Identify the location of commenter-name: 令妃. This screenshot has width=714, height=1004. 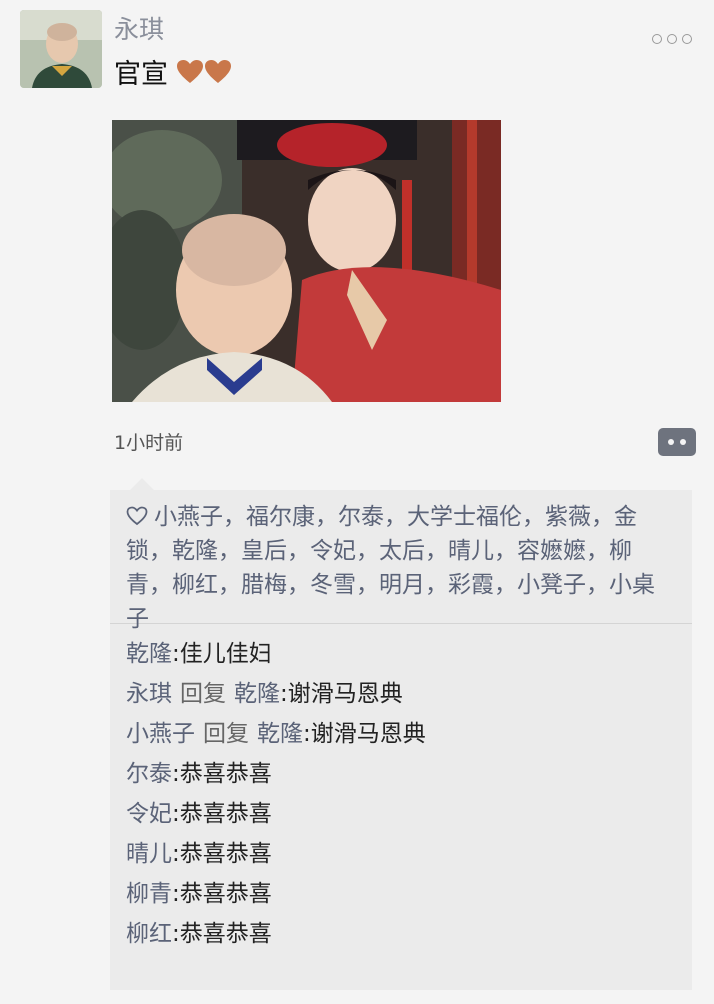
(149, 814).